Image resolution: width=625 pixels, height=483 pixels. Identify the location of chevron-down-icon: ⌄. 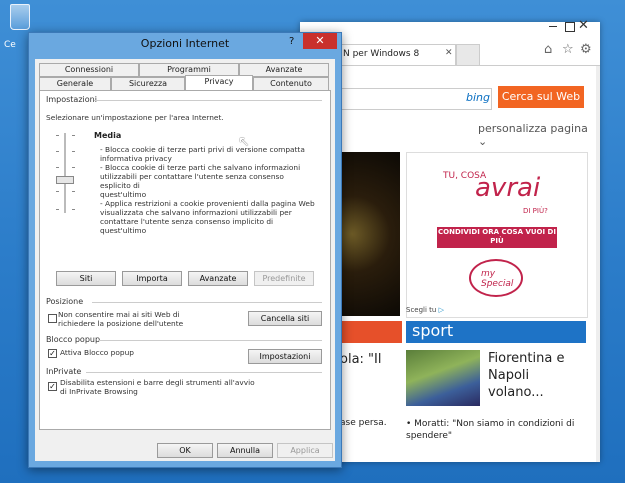
(483, 141).